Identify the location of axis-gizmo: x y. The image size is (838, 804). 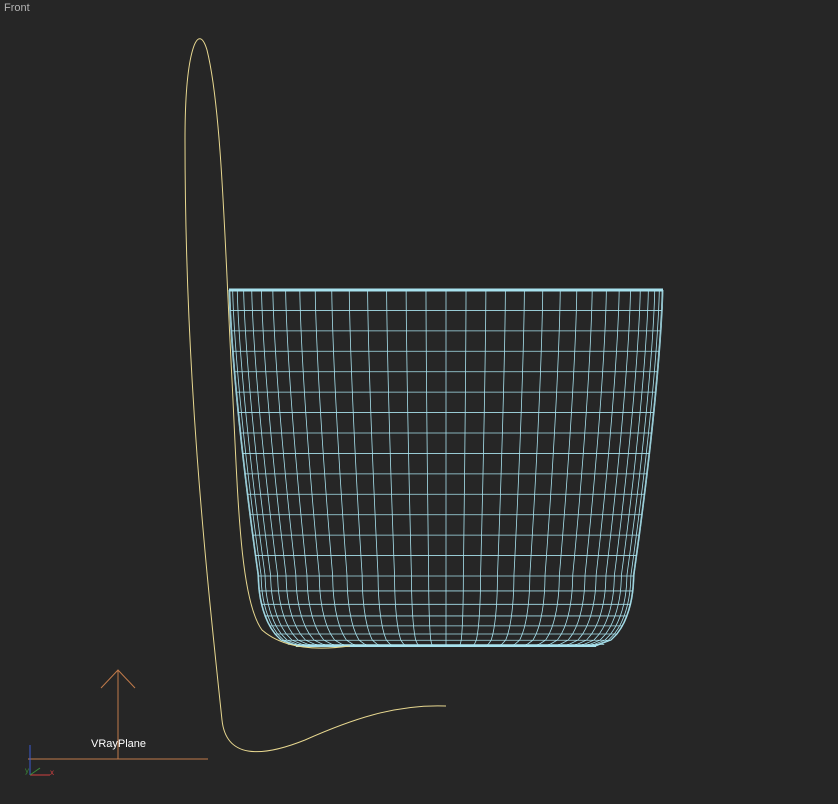
(39, 761).